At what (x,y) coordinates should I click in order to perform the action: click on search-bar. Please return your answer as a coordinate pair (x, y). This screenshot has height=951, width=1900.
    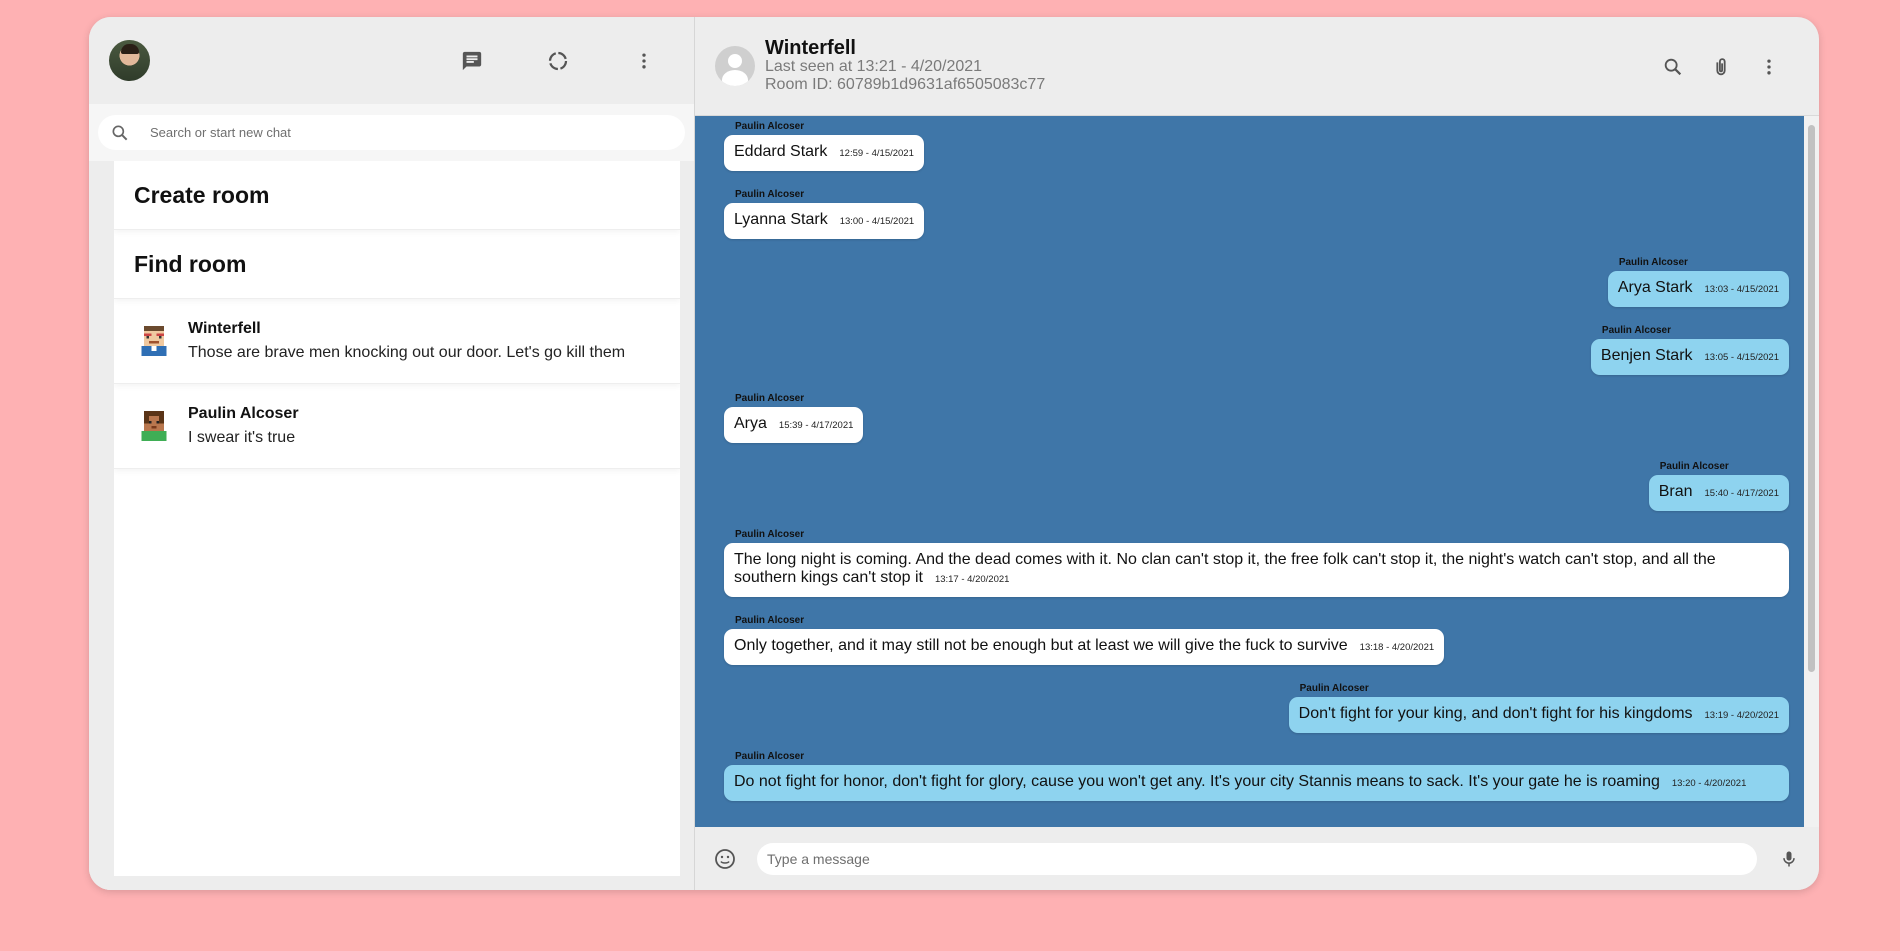
    Looking at the image, I should click on (391, 132).